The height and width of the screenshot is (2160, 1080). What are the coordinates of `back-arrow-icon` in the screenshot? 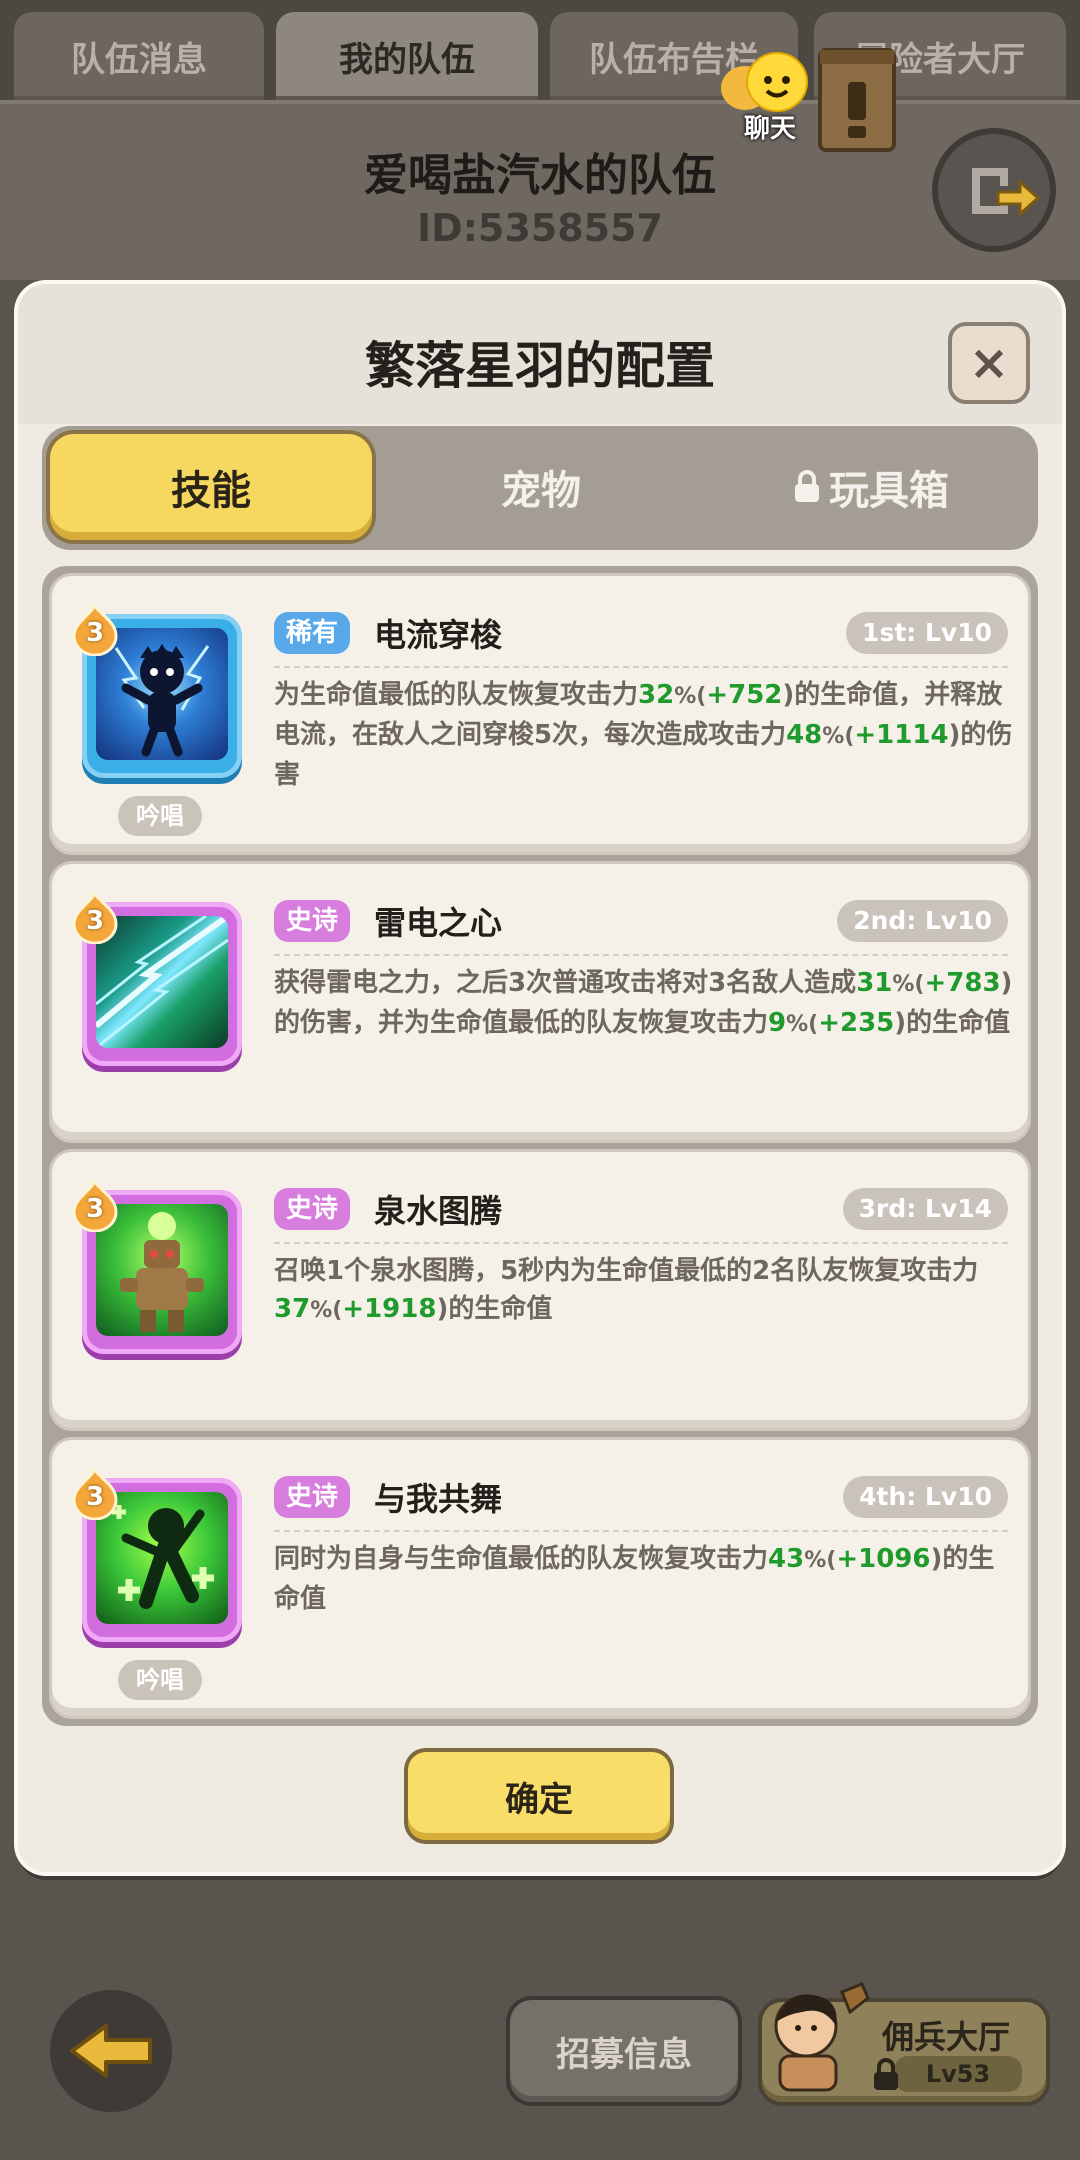 It's located at (111, 2051).